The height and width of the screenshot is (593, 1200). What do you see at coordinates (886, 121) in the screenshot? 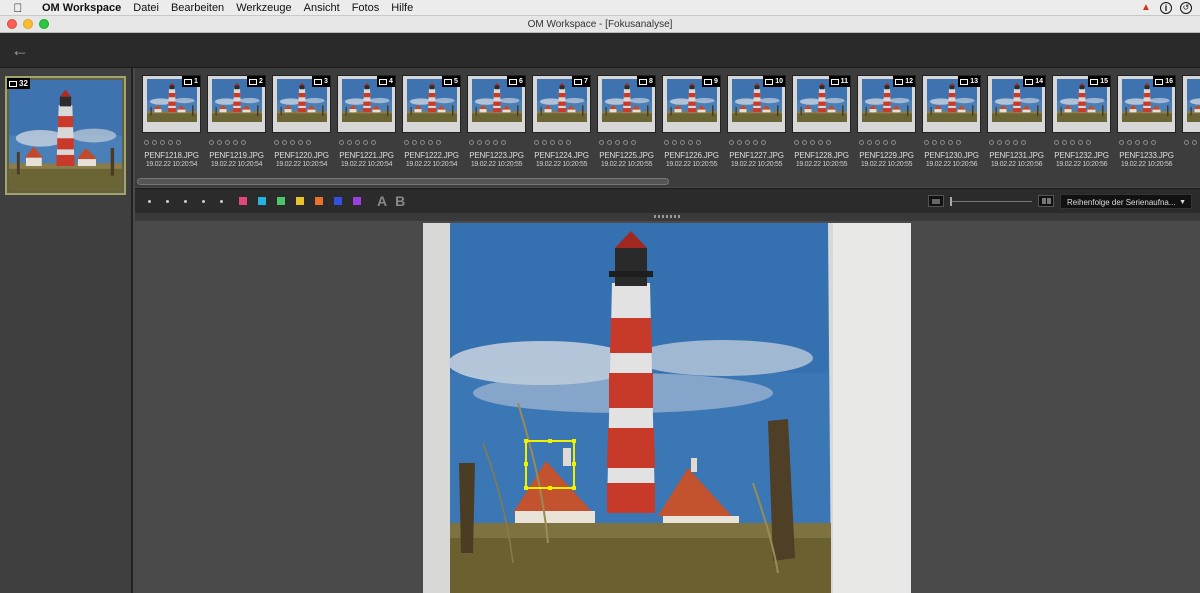
I see `filmstrip-frame: 12 PENF1229.JPG 19.02.22 10:20:55` at bounding box center [886, 121].